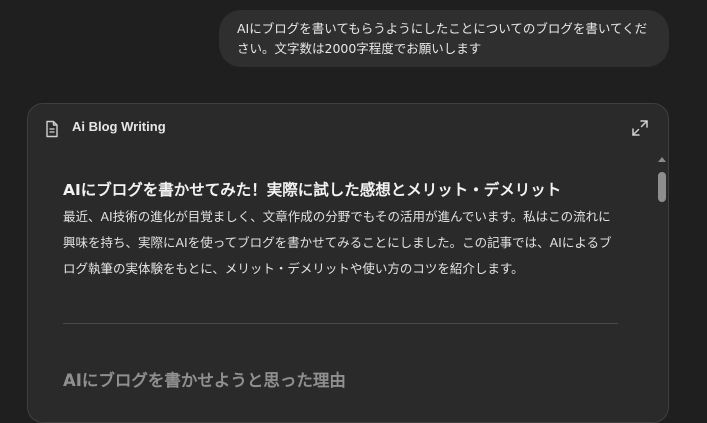 The height and width of the screenshot is (423, 707). What do you see at coordinates (662, 187) in the screenshot?
I see `scrollbar-thumb` at bounding box center [662, 187].